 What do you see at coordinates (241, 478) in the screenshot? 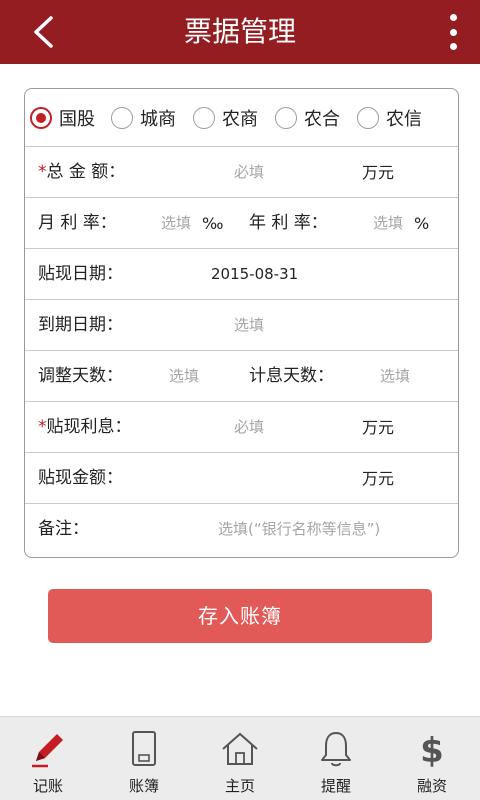
I see `discount-amount-row: 贴现金额： 万元` at bounding box center [241, 478].